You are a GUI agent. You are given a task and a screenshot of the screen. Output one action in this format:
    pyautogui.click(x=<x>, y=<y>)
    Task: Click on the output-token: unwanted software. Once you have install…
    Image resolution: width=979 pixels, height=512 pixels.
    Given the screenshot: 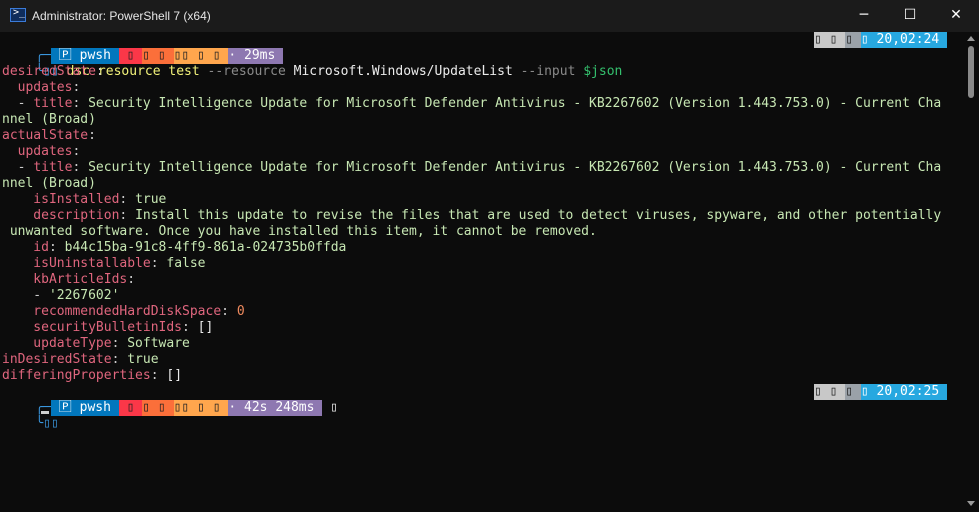 What is the action you would take?
    pyautogui.click(x=299, y=231)
    